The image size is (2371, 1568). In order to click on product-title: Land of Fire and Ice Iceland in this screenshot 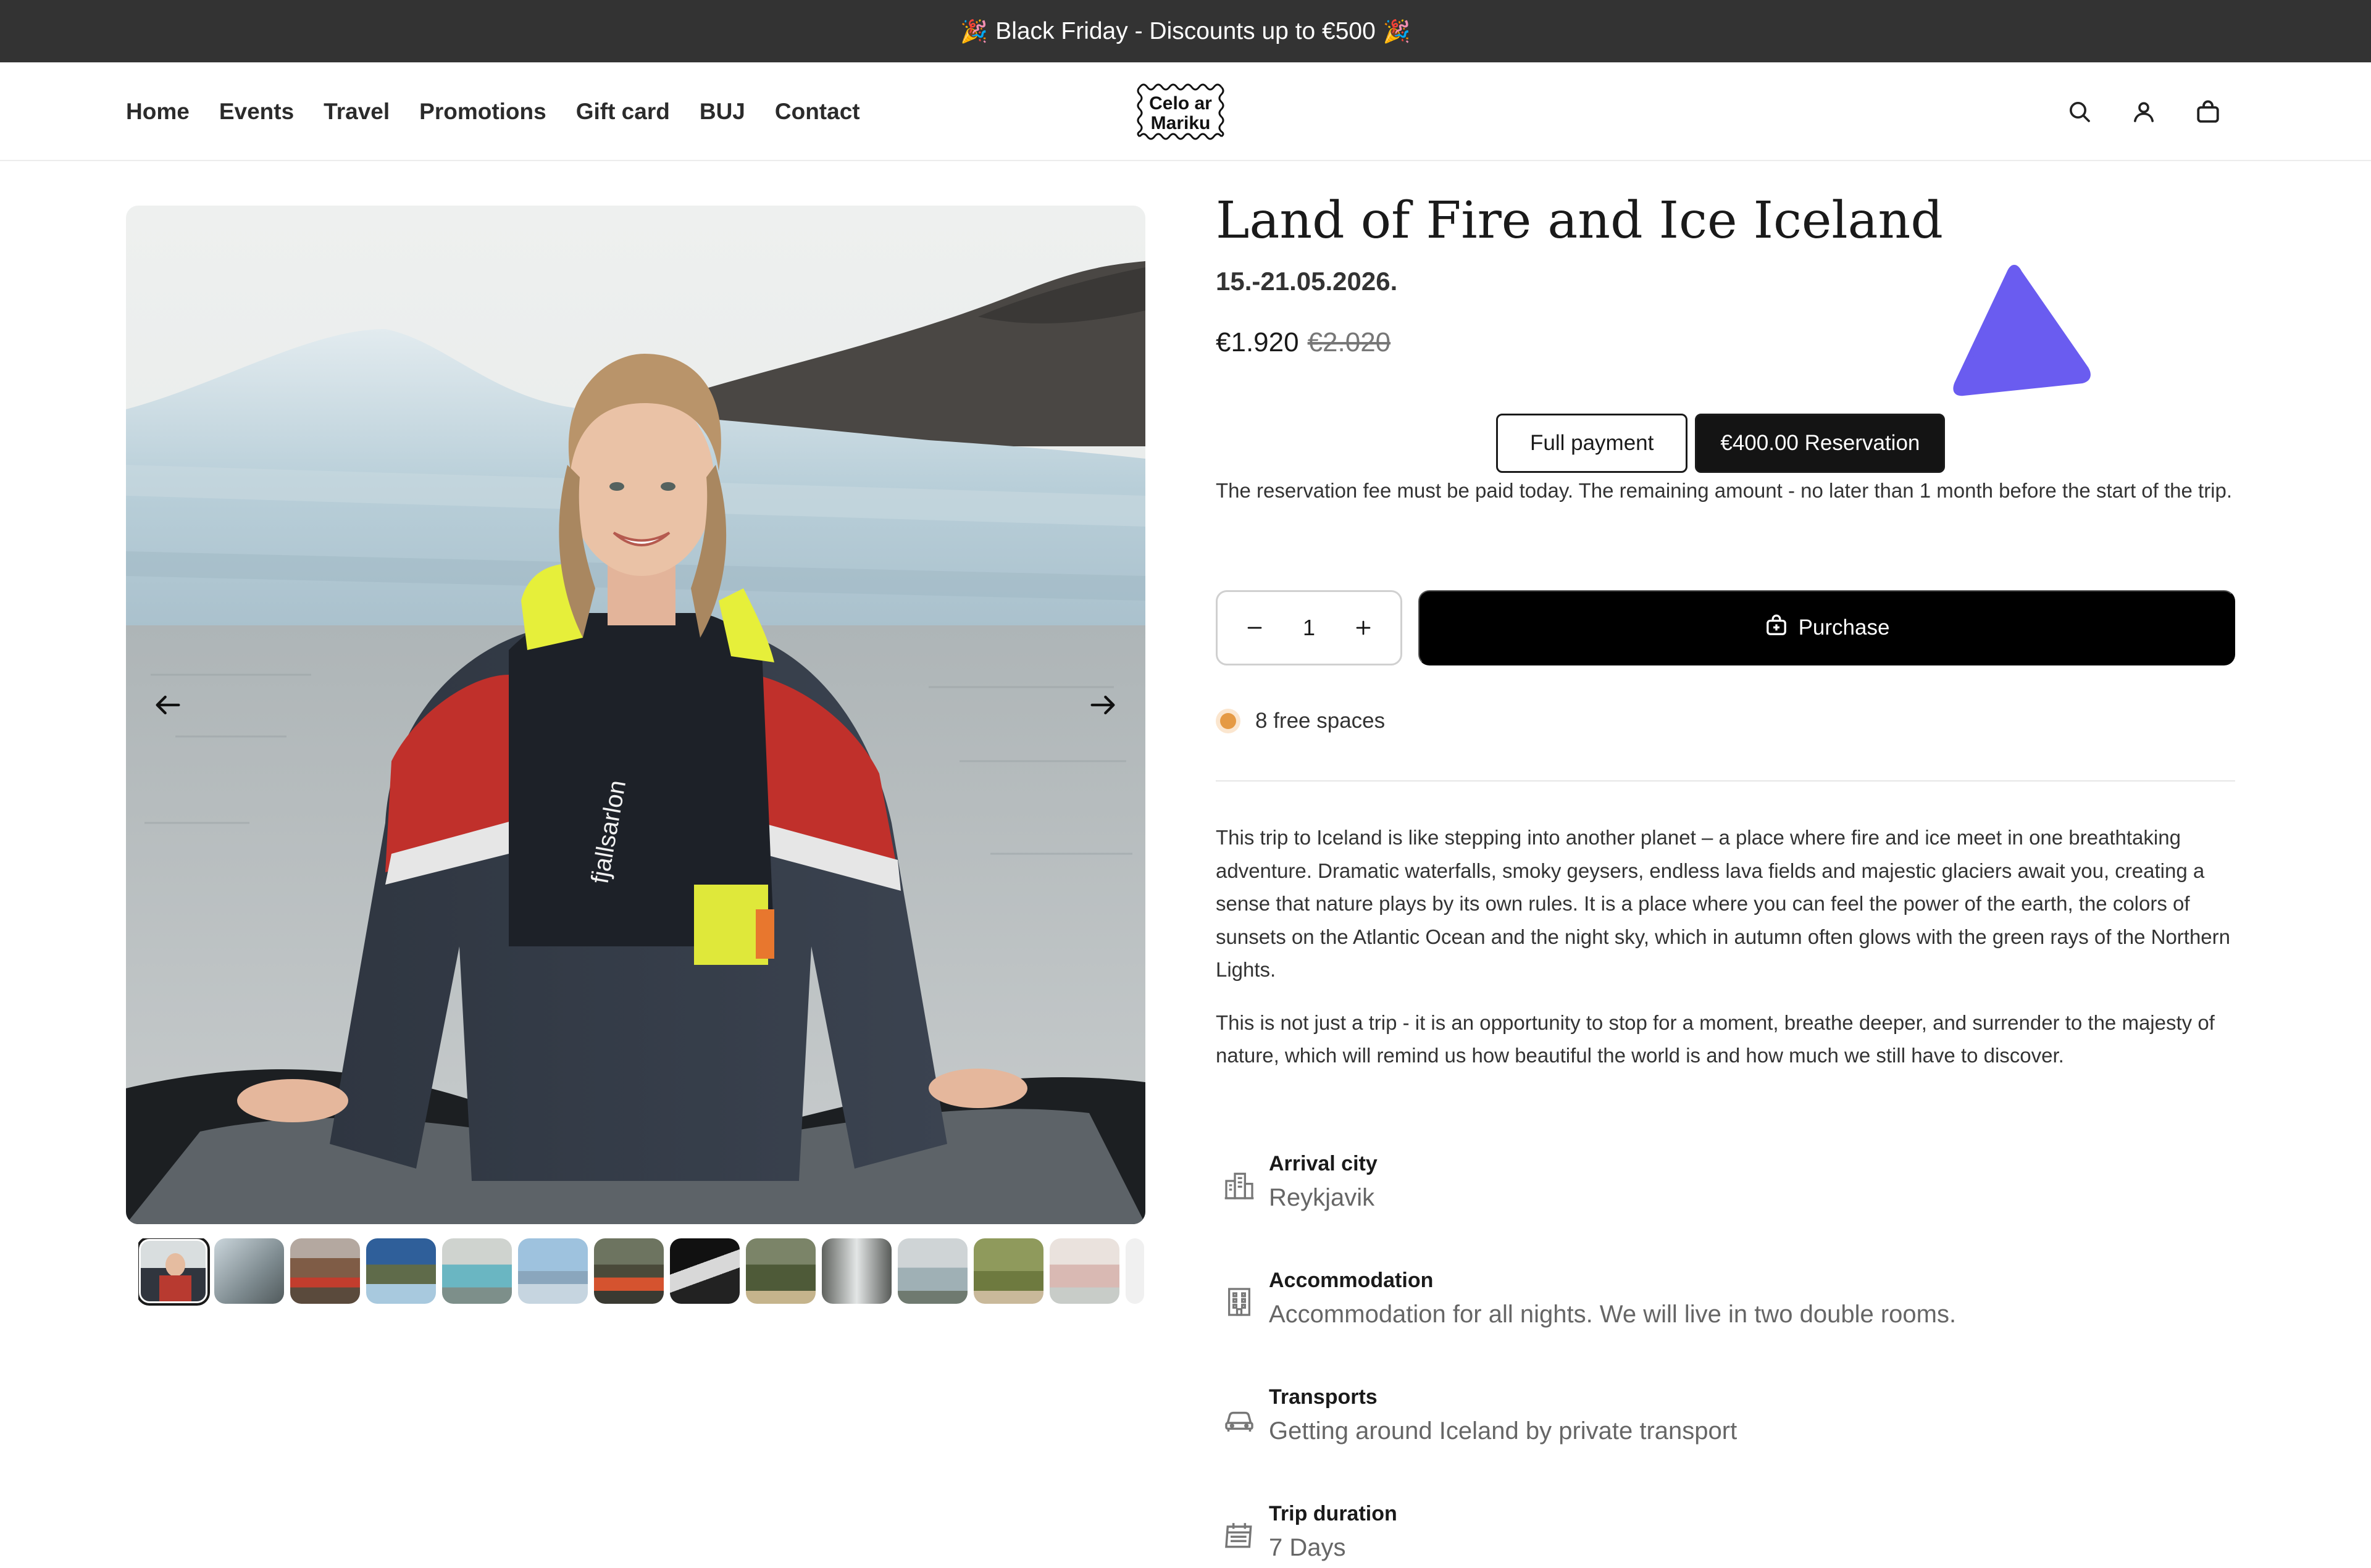, I will do `click(1579, 220)`.